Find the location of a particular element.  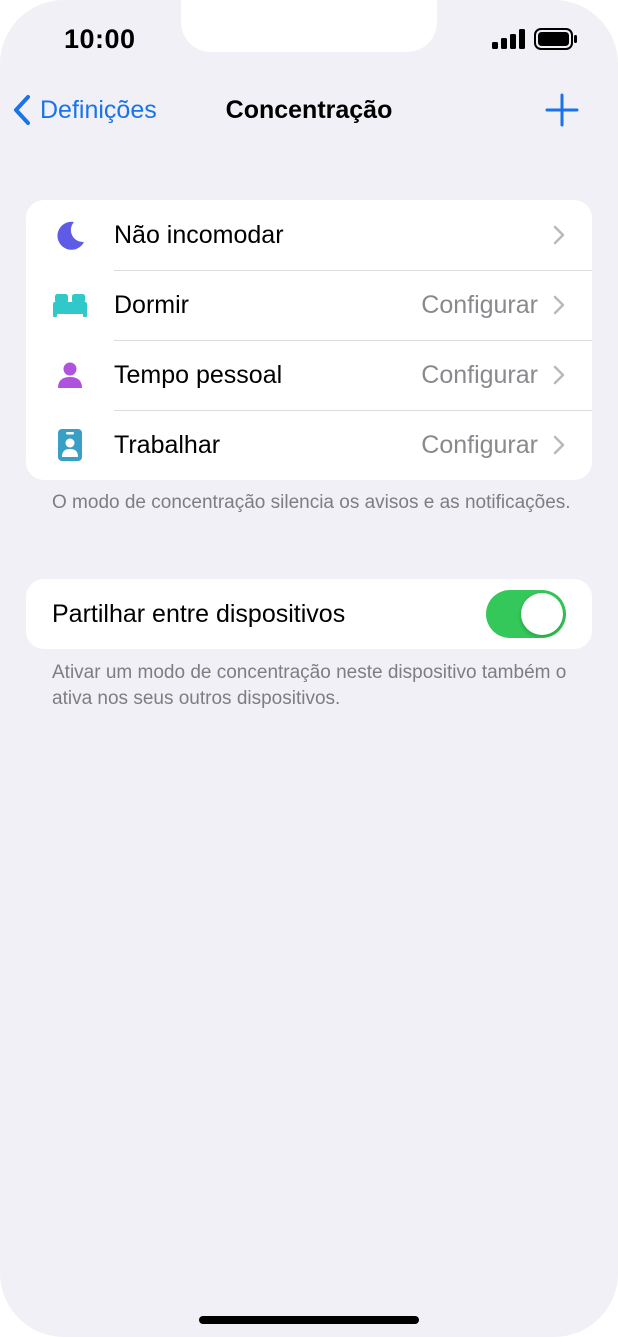

toggle-knob is located at coordinates (542, 614).